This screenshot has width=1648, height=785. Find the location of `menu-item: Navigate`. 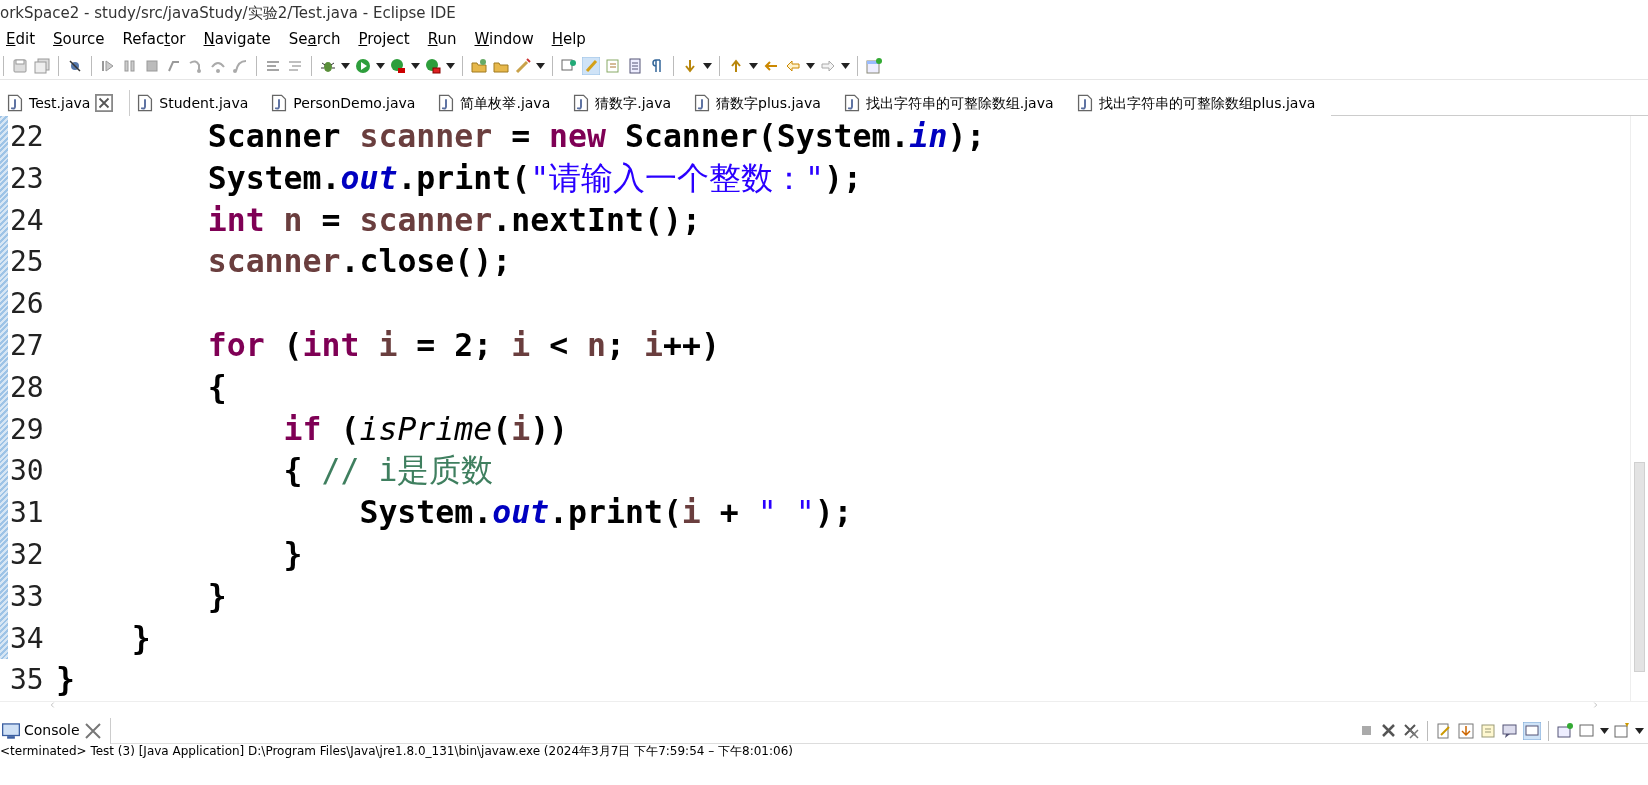

menu-item: Navigate is located at coordinates (237, 39).